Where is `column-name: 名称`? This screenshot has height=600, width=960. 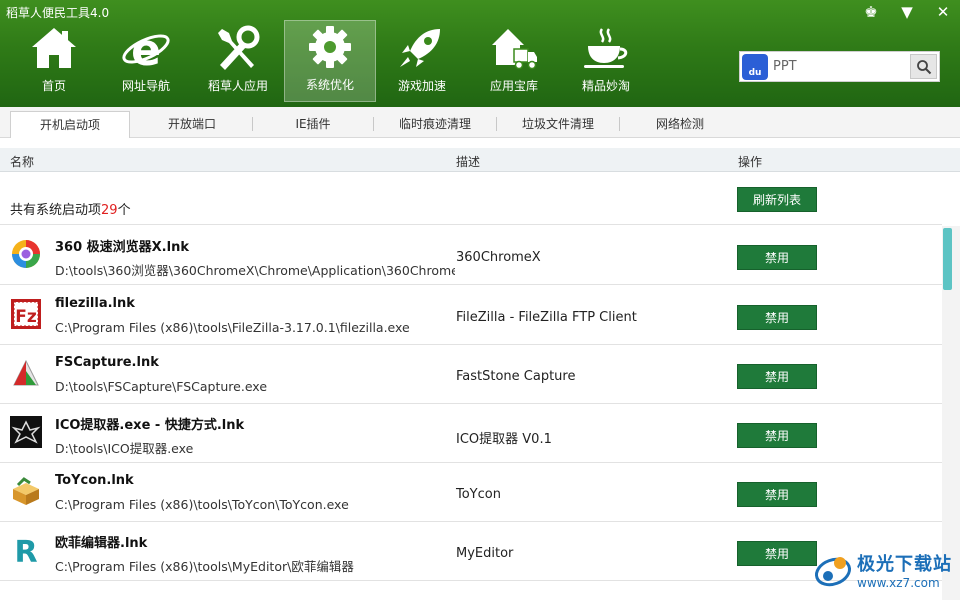
column-name: 名称 is located at coordinates (22, 162).